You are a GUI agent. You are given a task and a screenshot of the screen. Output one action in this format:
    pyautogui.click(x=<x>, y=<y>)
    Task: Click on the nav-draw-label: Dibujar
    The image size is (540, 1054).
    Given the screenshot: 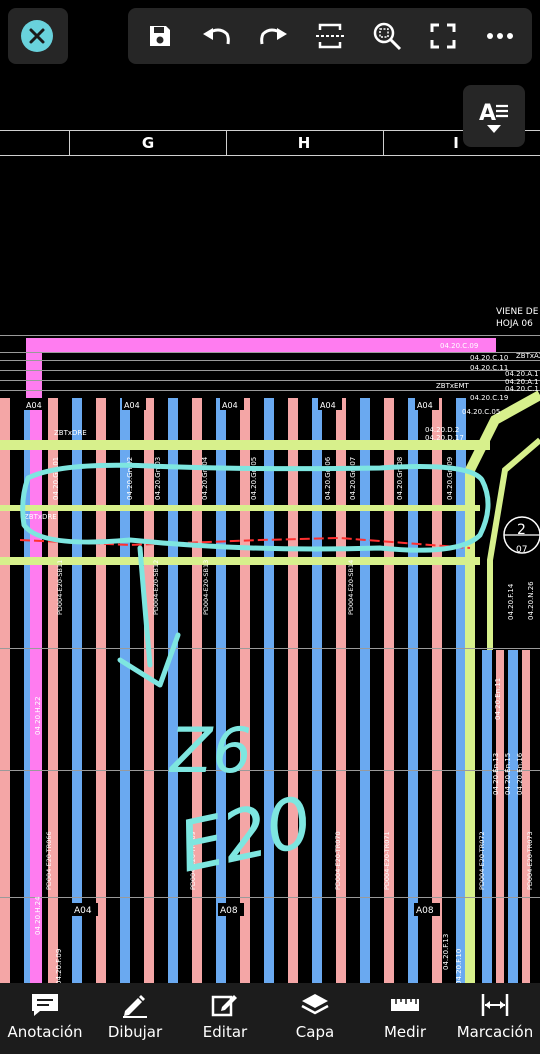 What is the action you would take?
    pyautogui.click(x=135, y=1032)
    